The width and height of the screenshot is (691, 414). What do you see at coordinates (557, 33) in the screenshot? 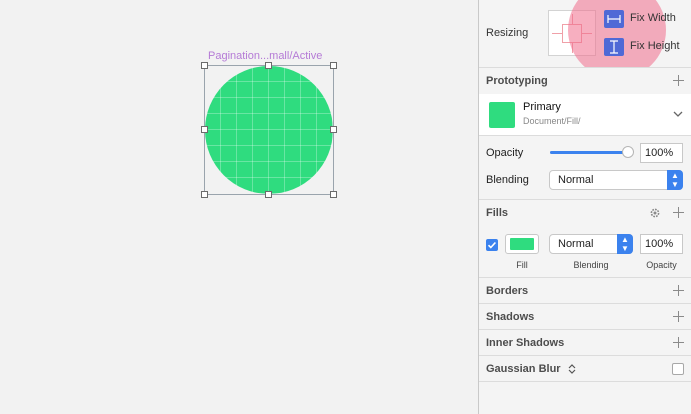
I see `constraint-left-line` at bounding box center [557, 33].